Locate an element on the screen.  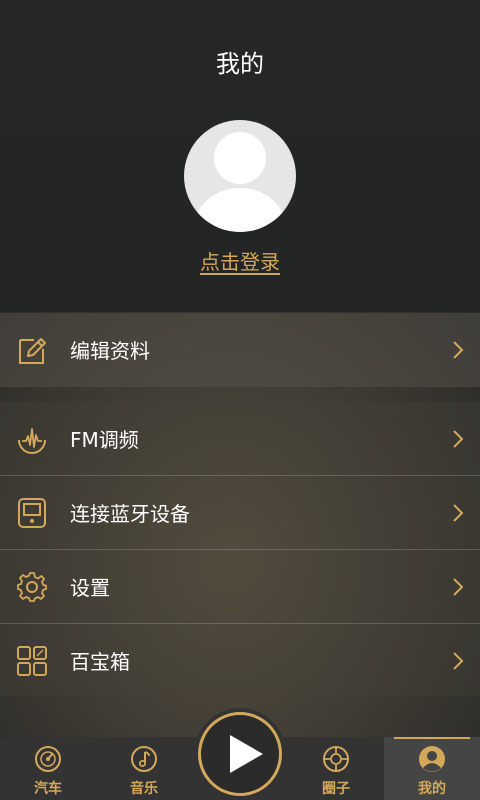
page-title: 我的 is located at coordinates (240, 64).